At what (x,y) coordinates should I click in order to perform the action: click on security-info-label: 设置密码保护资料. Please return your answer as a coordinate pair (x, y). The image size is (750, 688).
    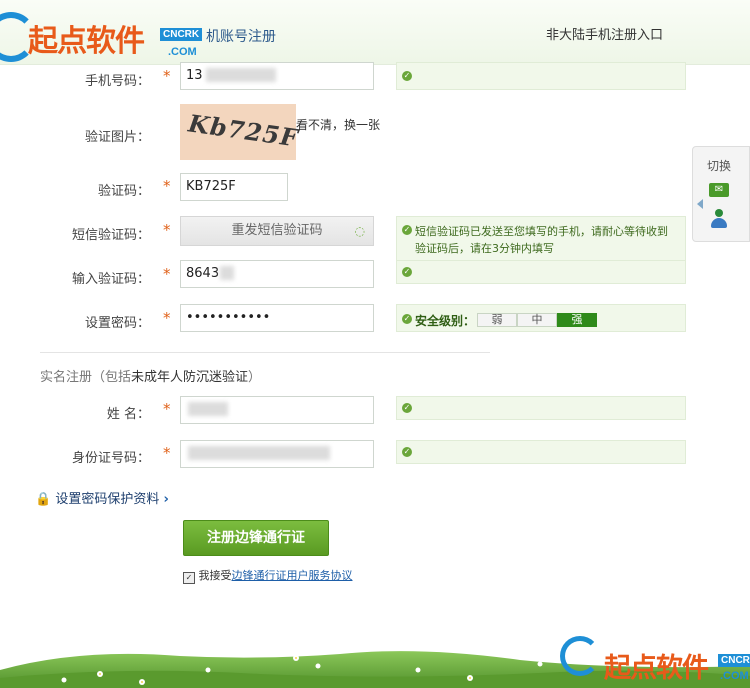
    Looking at the image, I should click on (107, 499).